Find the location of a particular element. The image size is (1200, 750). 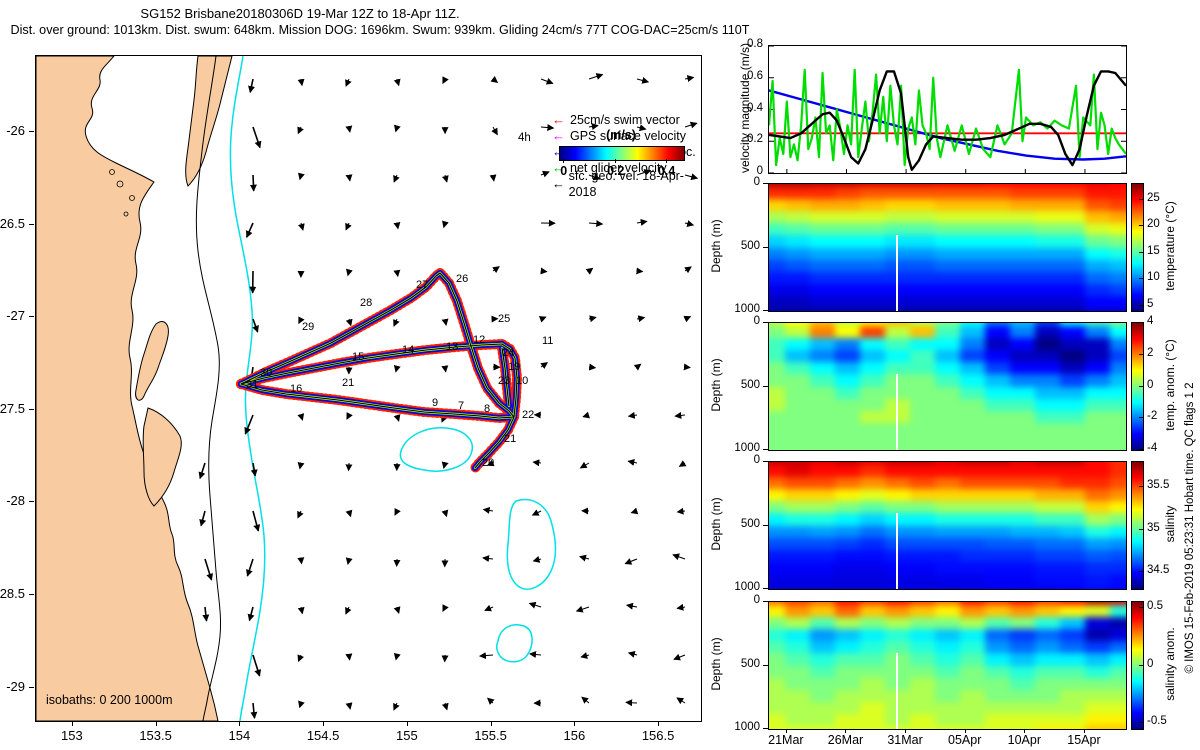

depth-tick-label: 500 is located at coordinates (750, 523).